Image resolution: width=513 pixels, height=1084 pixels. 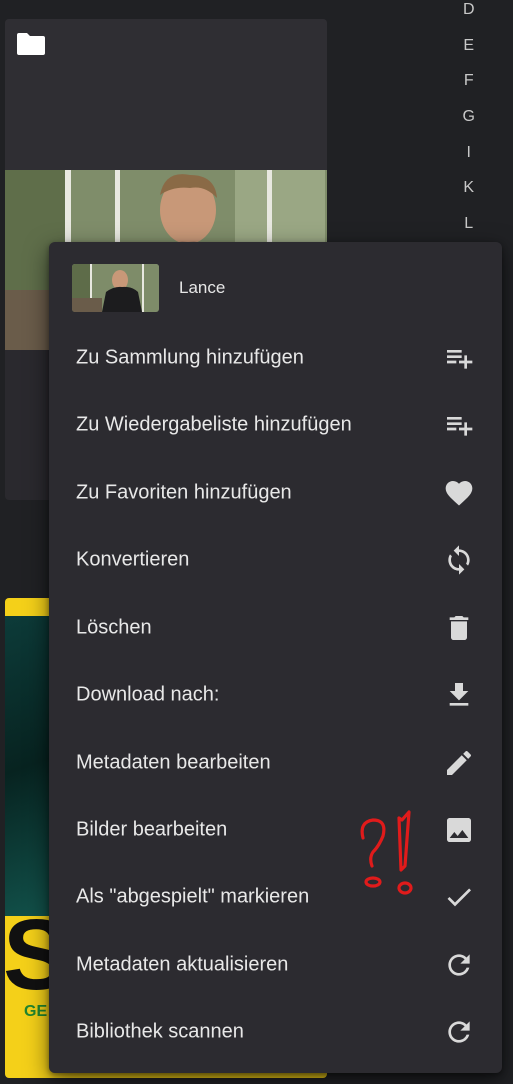 I want to click on heart-icon, so click(x=459, y=493).